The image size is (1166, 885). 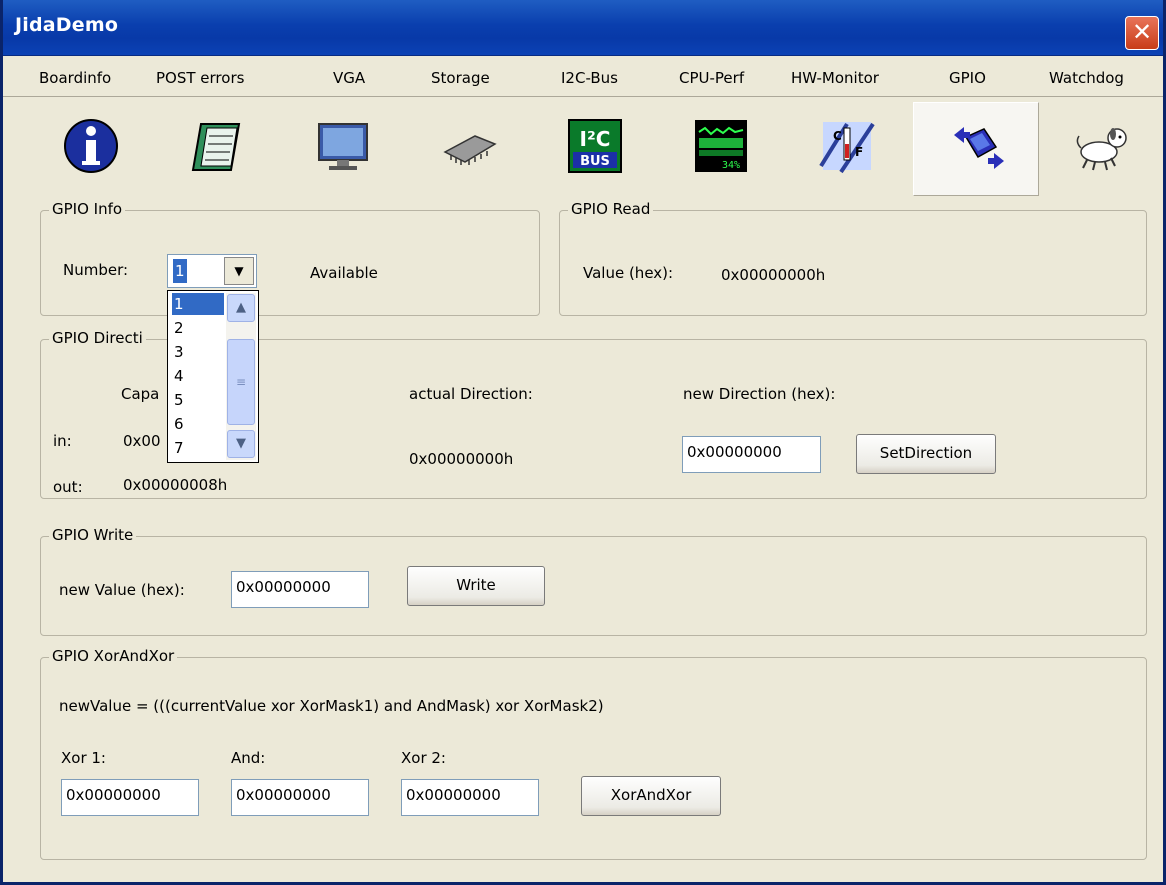 I want to click on tab-vga: VGA, so click(x=349, y=78).